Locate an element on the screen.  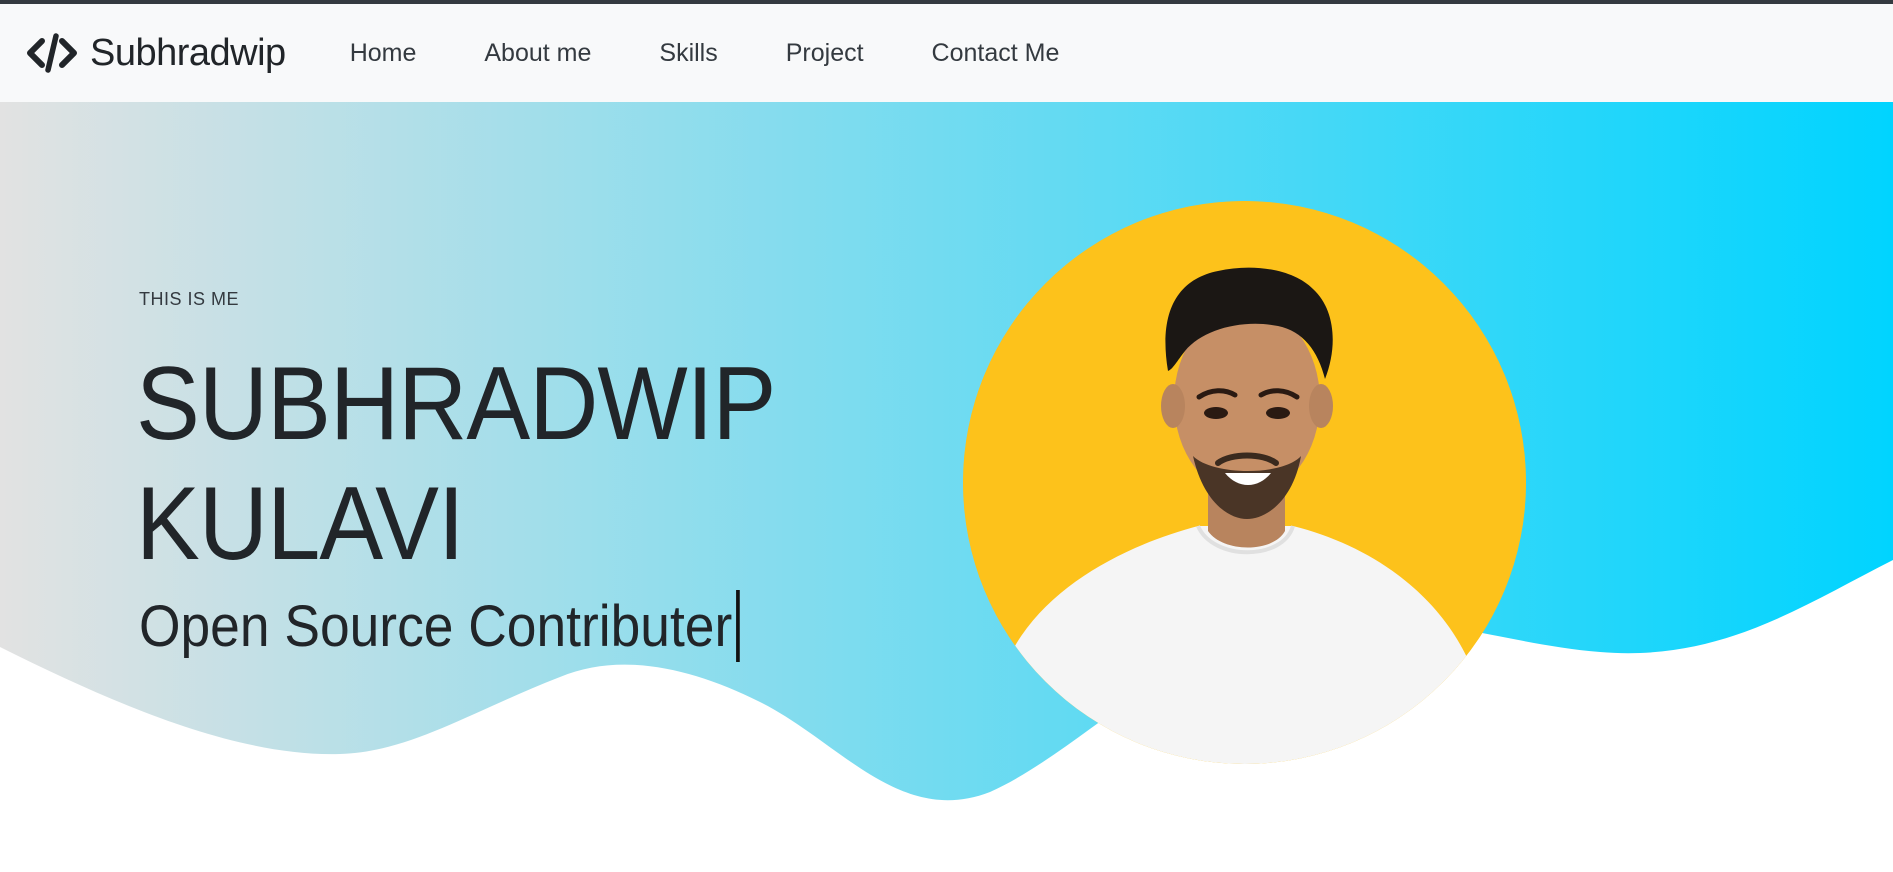
typing-cursor is located at coordinates (737, 626).